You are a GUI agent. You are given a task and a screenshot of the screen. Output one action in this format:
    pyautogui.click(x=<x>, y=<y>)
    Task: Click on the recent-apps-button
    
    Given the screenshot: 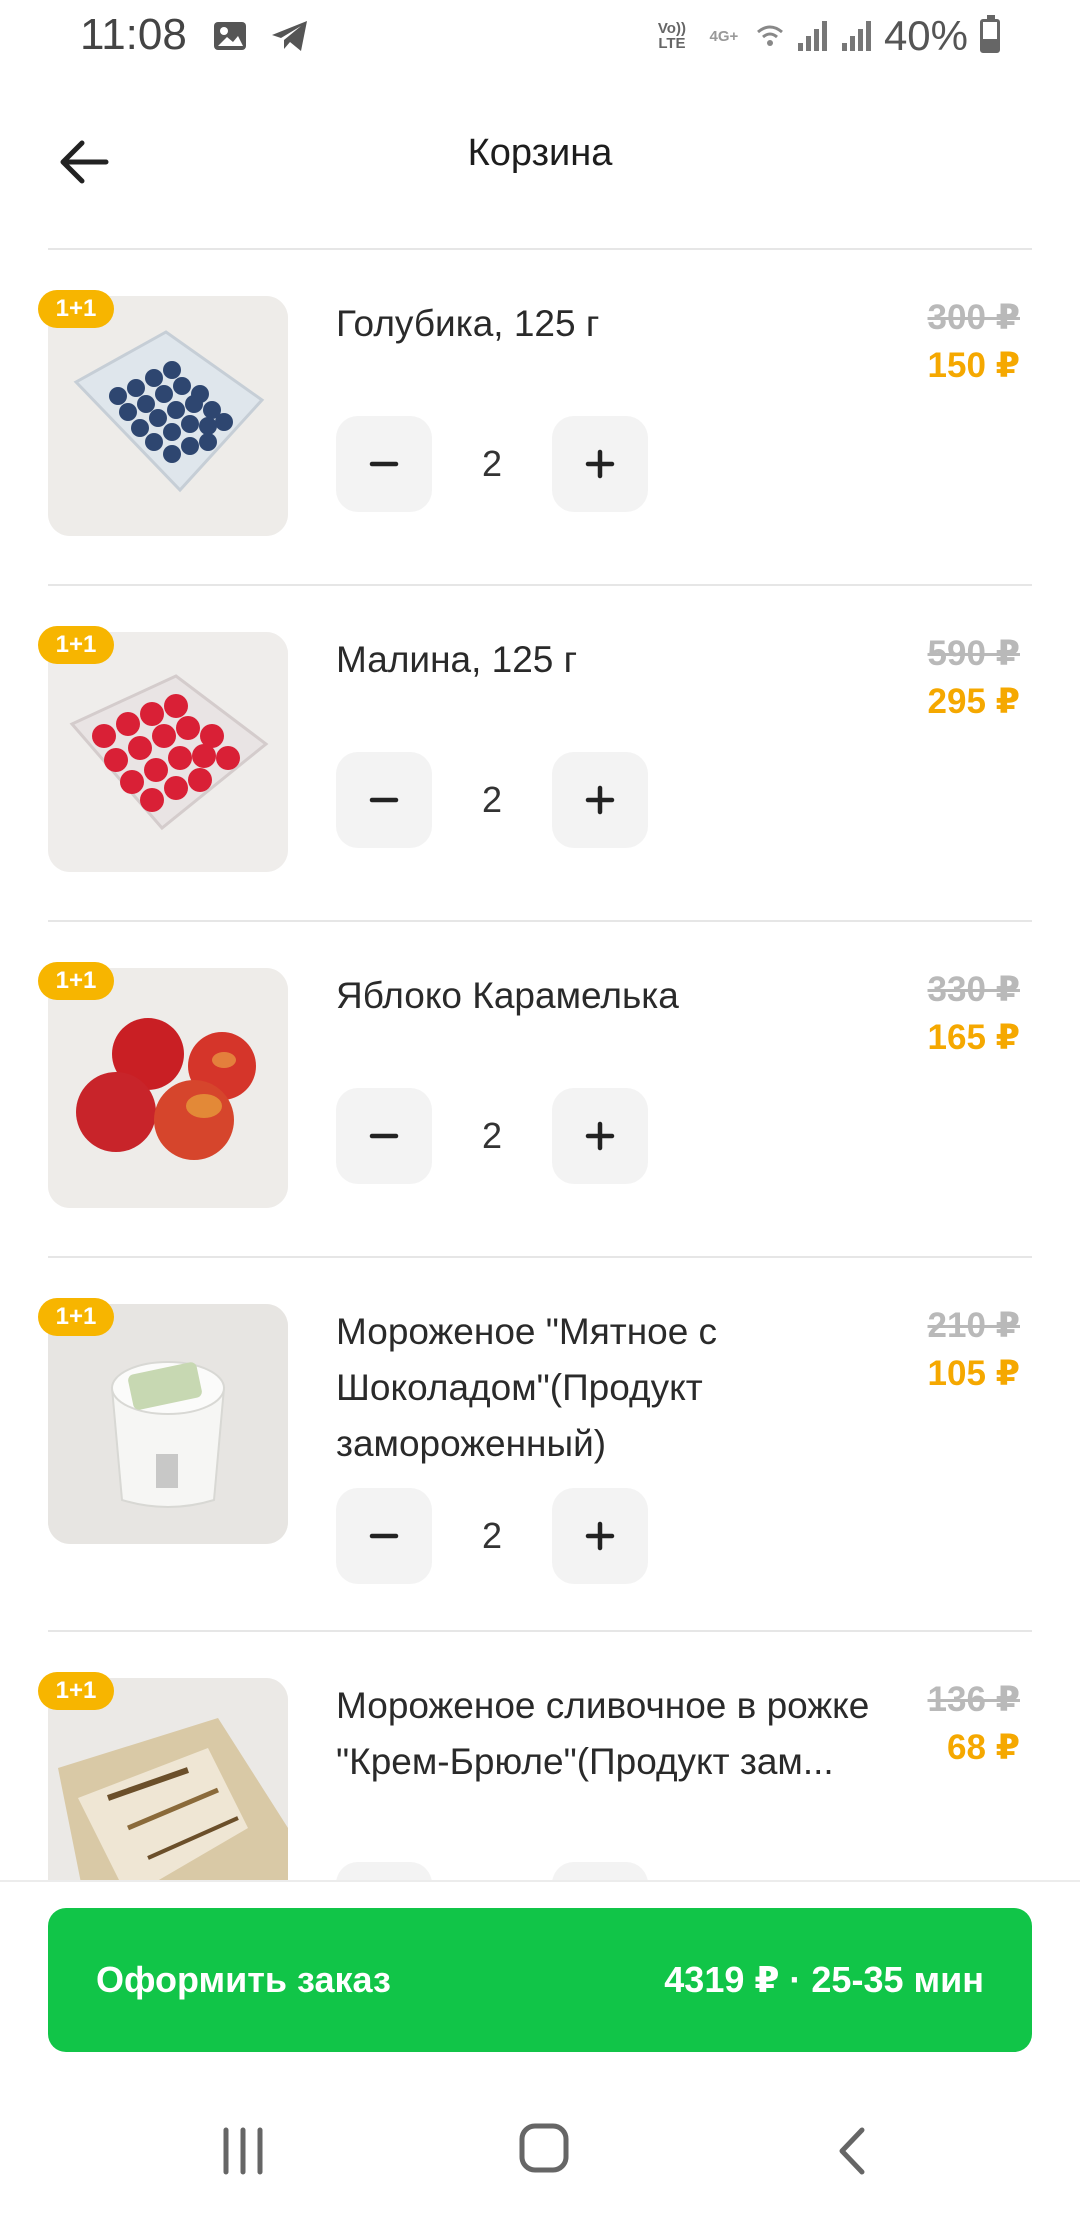 What is the action you would take?
    pyautogui.click(x=243, y=2153)
    